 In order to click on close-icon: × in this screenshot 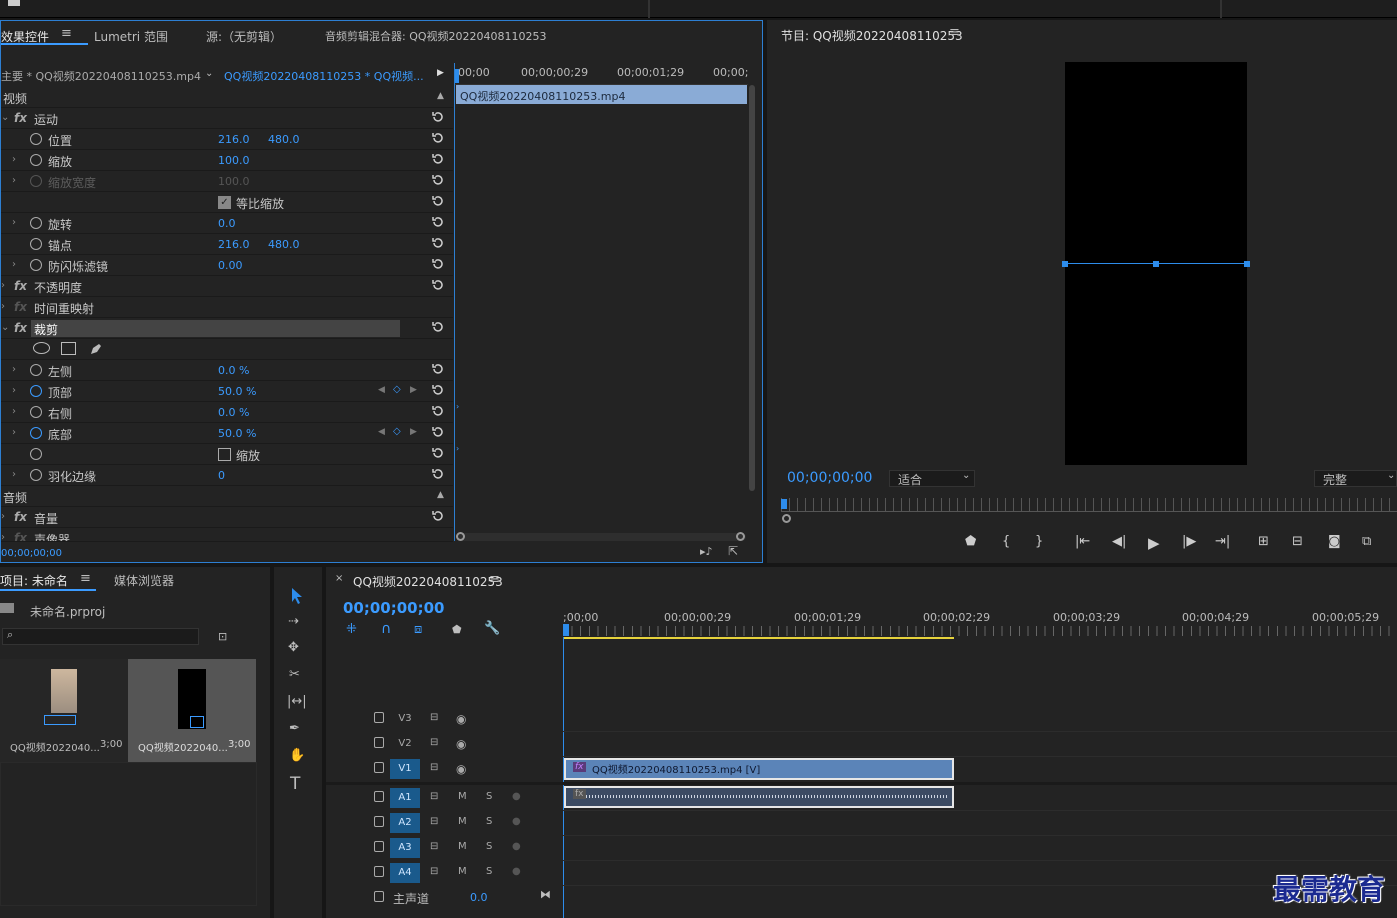, I will do `click(339, 578)`.